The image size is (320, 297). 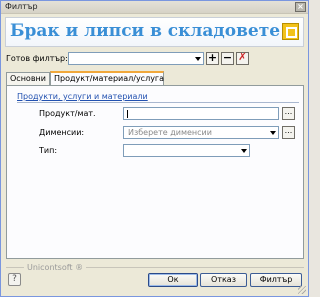 I want to click on tab-basic: Основни, so click(x=28, y=78).